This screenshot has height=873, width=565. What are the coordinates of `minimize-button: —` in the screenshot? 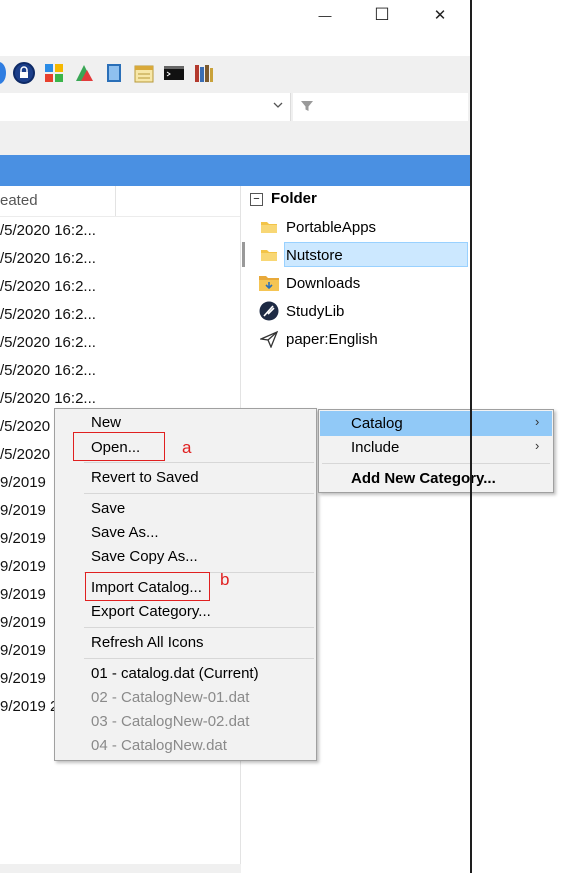 It's located at (325, 15).